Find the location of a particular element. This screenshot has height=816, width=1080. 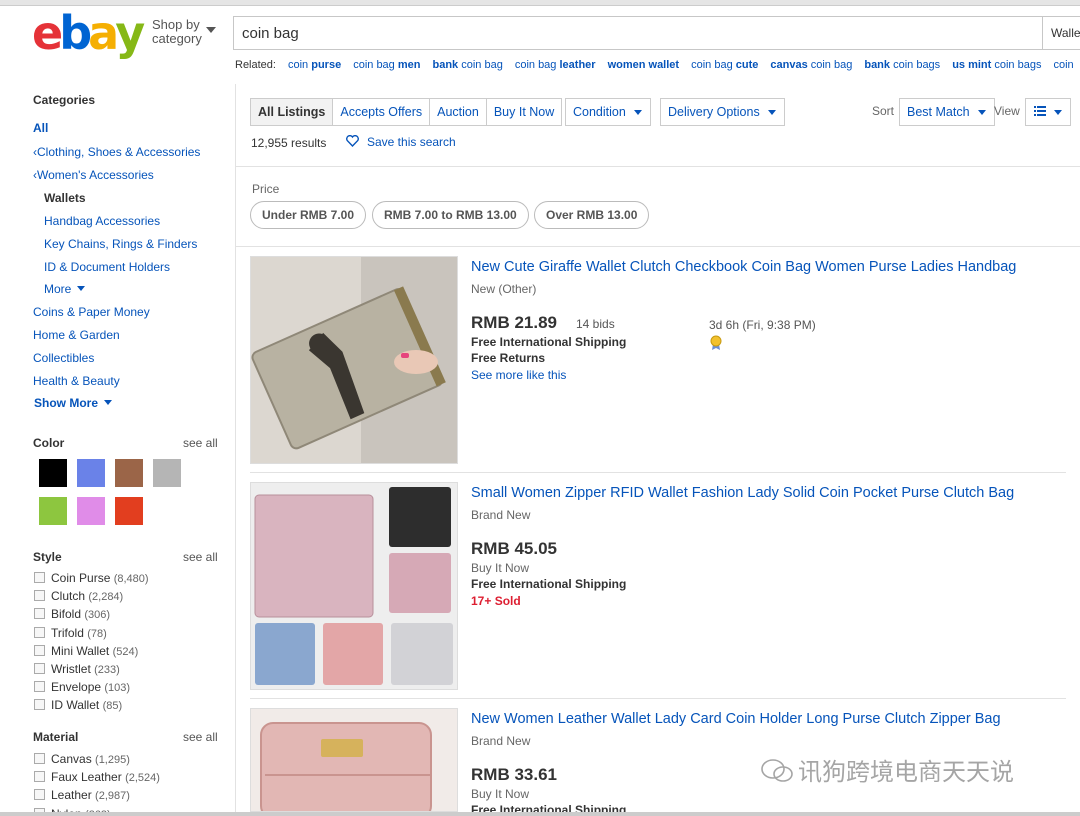

material-see-all: see all is located at coordinates (200, 737).